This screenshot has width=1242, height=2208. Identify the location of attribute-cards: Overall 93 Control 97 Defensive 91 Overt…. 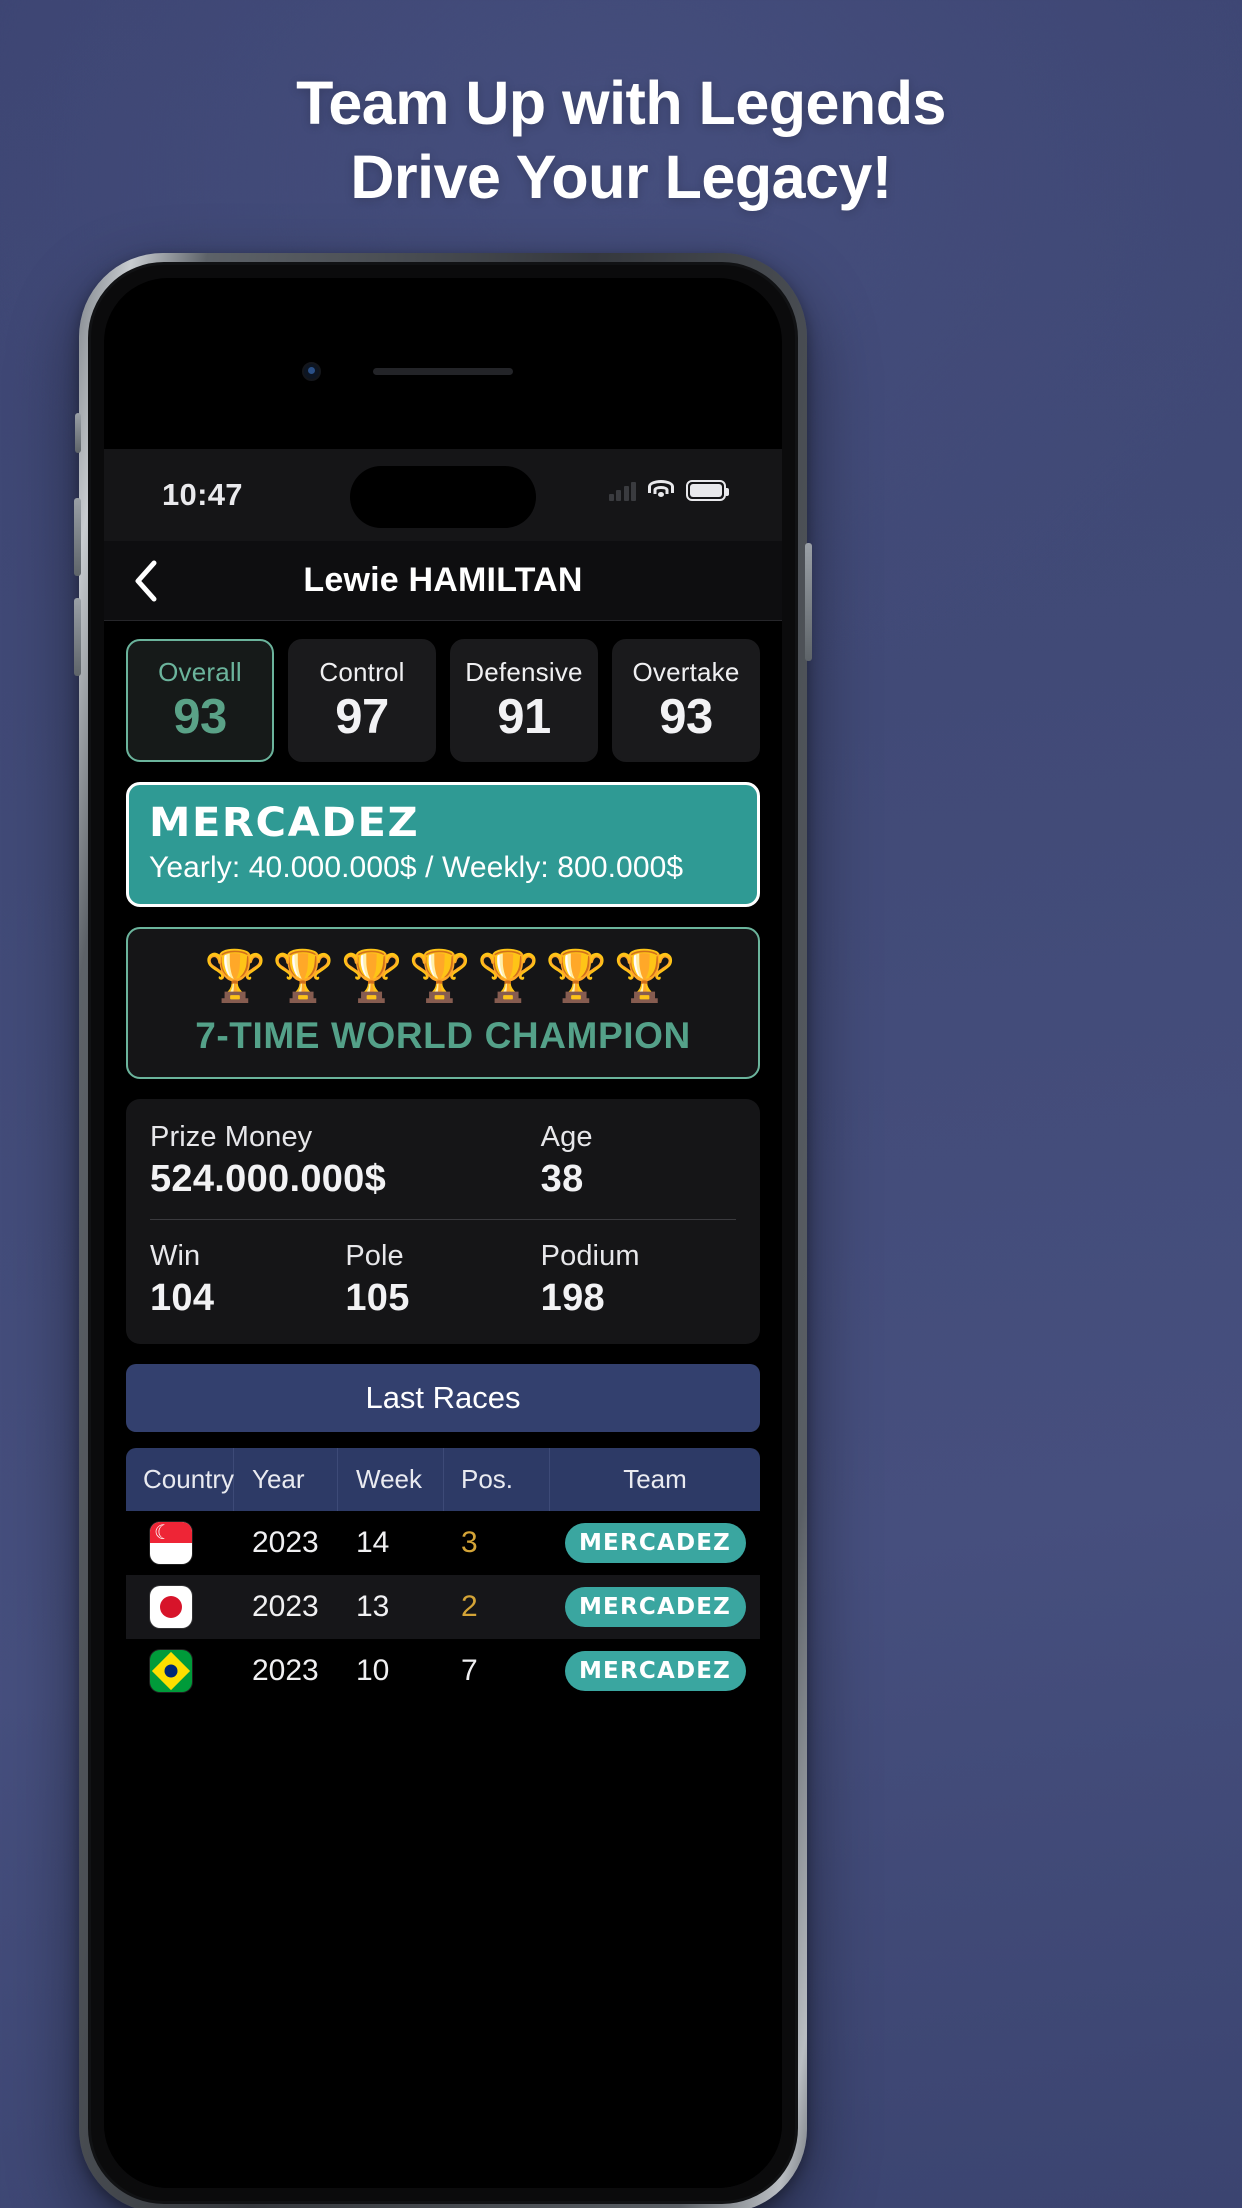
(443, 700).